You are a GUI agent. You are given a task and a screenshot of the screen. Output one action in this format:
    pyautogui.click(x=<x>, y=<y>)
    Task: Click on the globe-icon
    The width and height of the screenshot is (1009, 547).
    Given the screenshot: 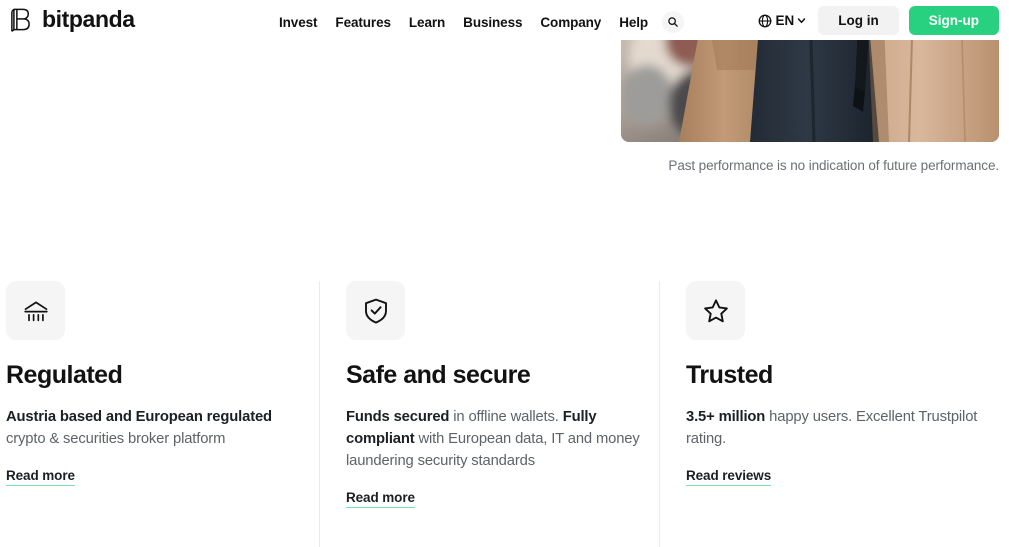 What is the action you would take?
    pyautogui.click(x=765, y=20)
    